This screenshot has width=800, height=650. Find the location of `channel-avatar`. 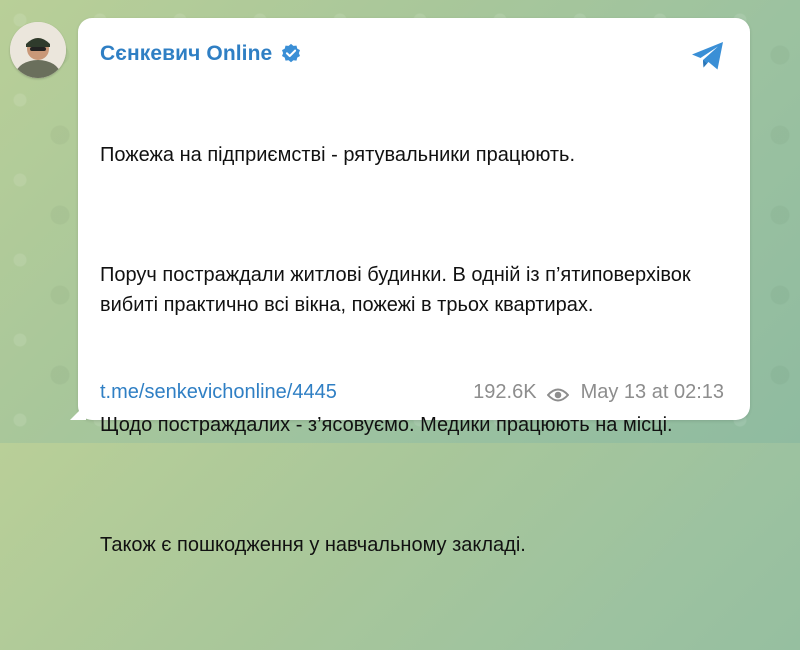

channel-avatar is located at coordinates (38, 50).